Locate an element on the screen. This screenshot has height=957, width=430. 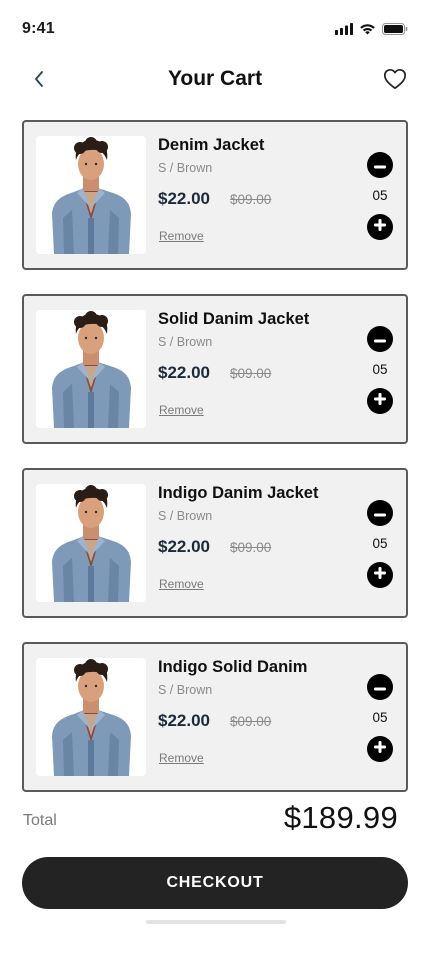
status-time: 9:41 is located at coordinates (38, 28).